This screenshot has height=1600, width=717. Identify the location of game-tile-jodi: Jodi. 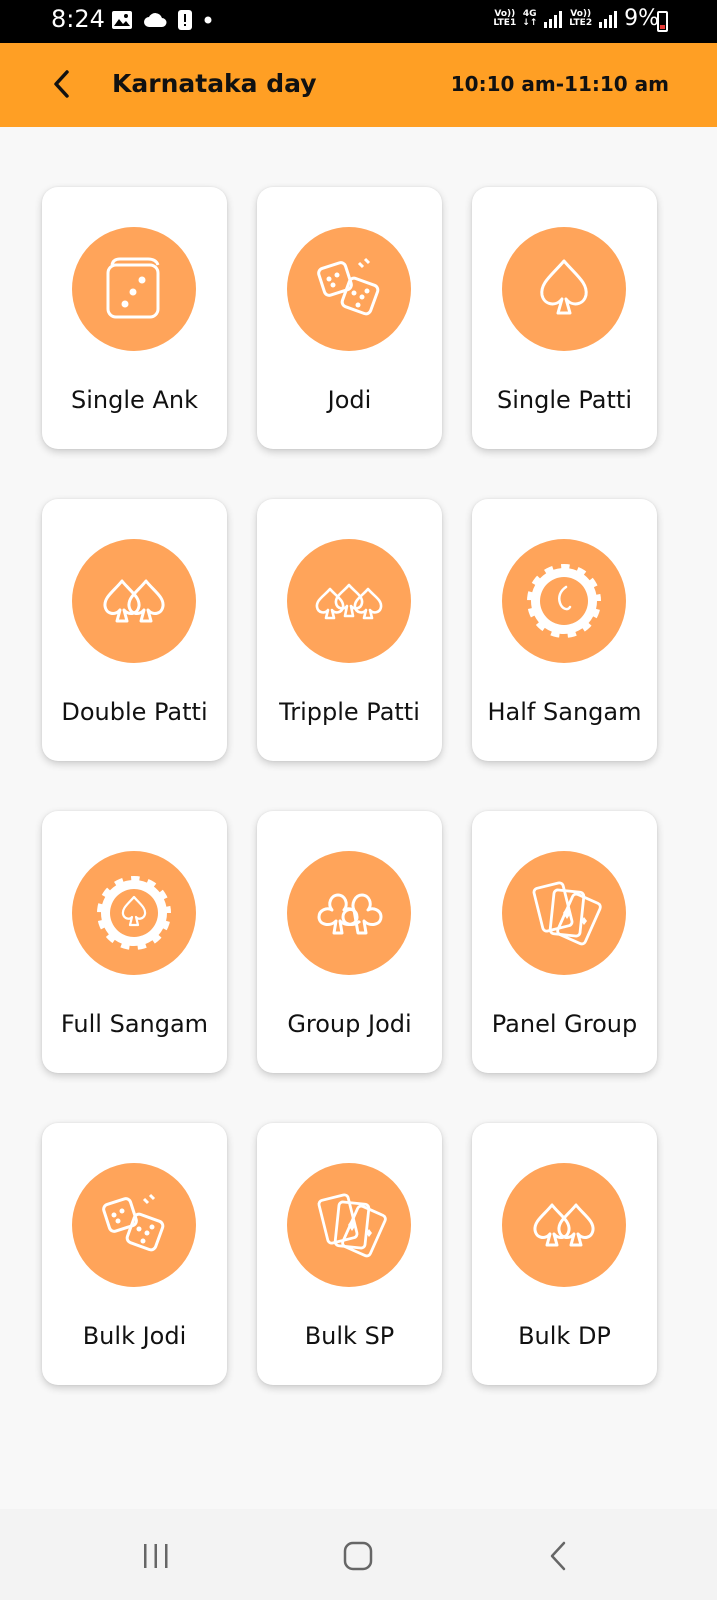
(349, 318).